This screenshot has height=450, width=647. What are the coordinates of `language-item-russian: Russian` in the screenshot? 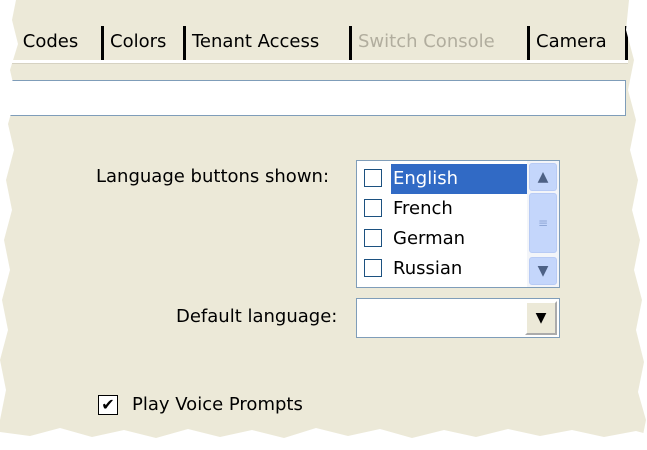 It's located at (445, 269).